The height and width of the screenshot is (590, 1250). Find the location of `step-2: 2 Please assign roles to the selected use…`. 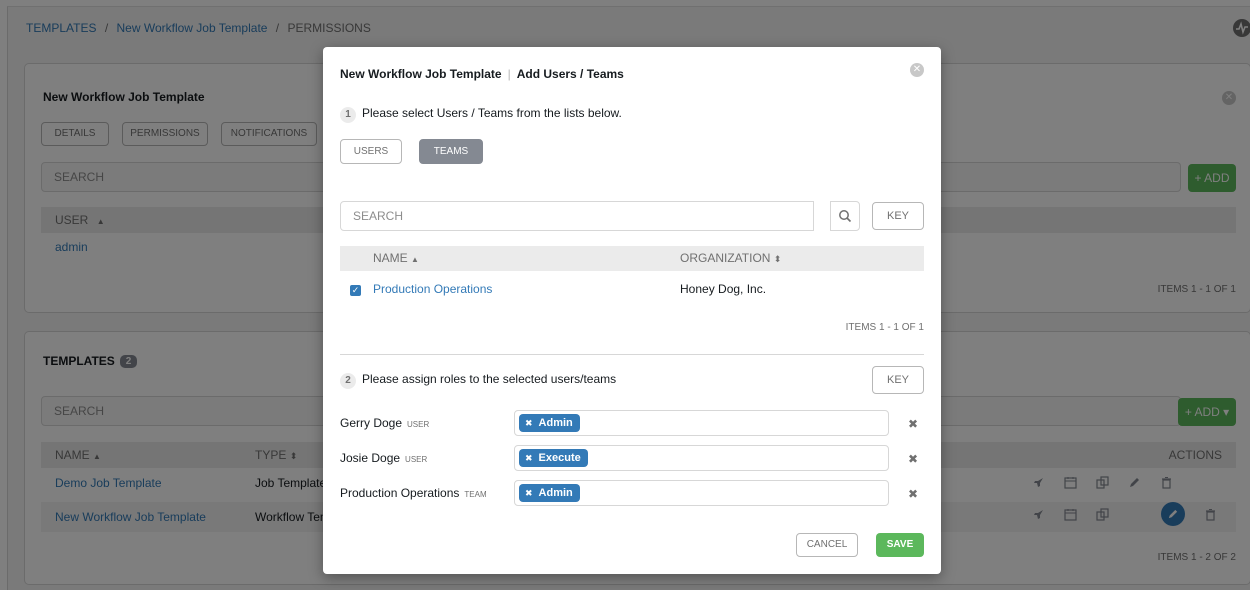

step-2: 2 Please assign roles to the selected use… is located at coordinates (478, 380).